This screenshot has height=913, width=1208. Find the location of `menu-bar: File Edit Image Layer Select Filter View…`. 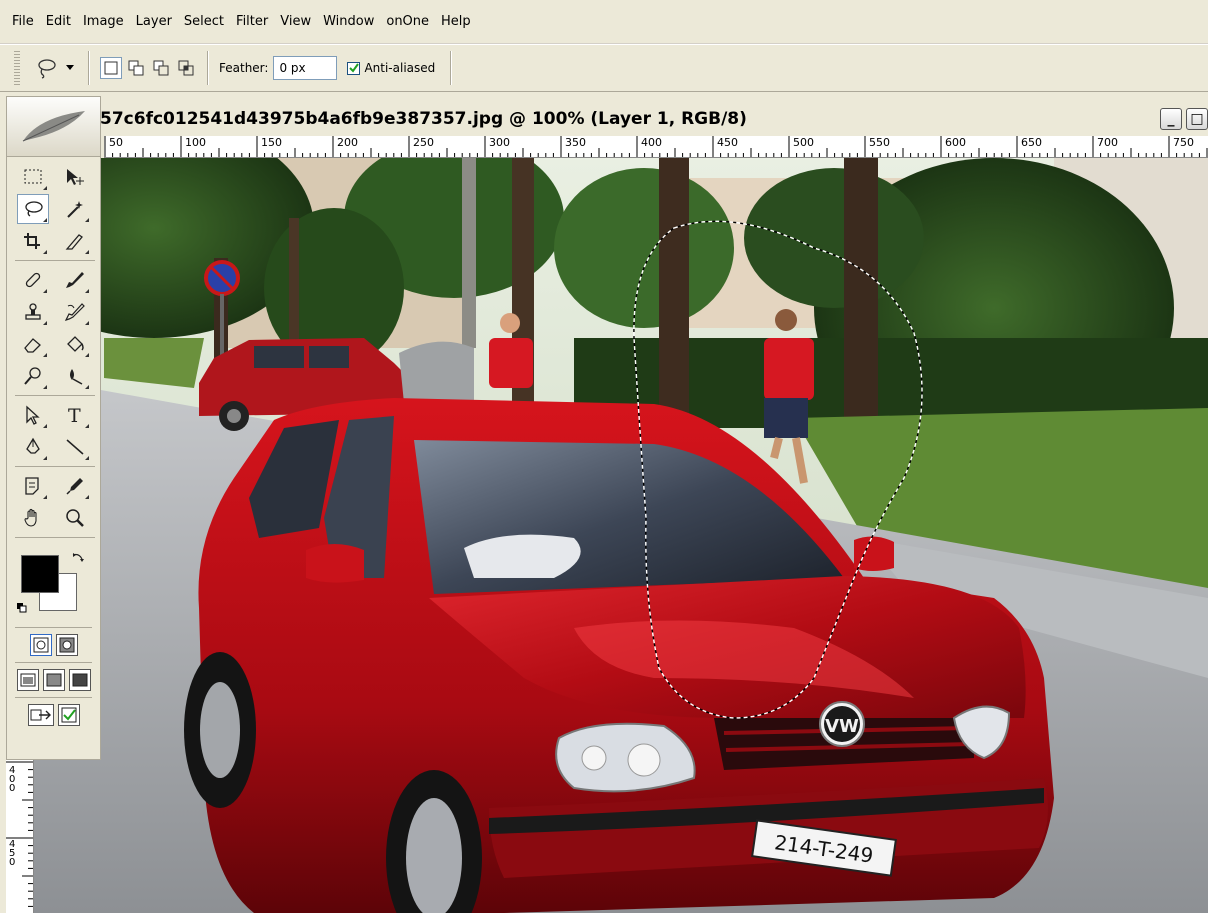

menu-bar: File Edit Image Layer Select Filter View… is located at coordinates (604, 22).